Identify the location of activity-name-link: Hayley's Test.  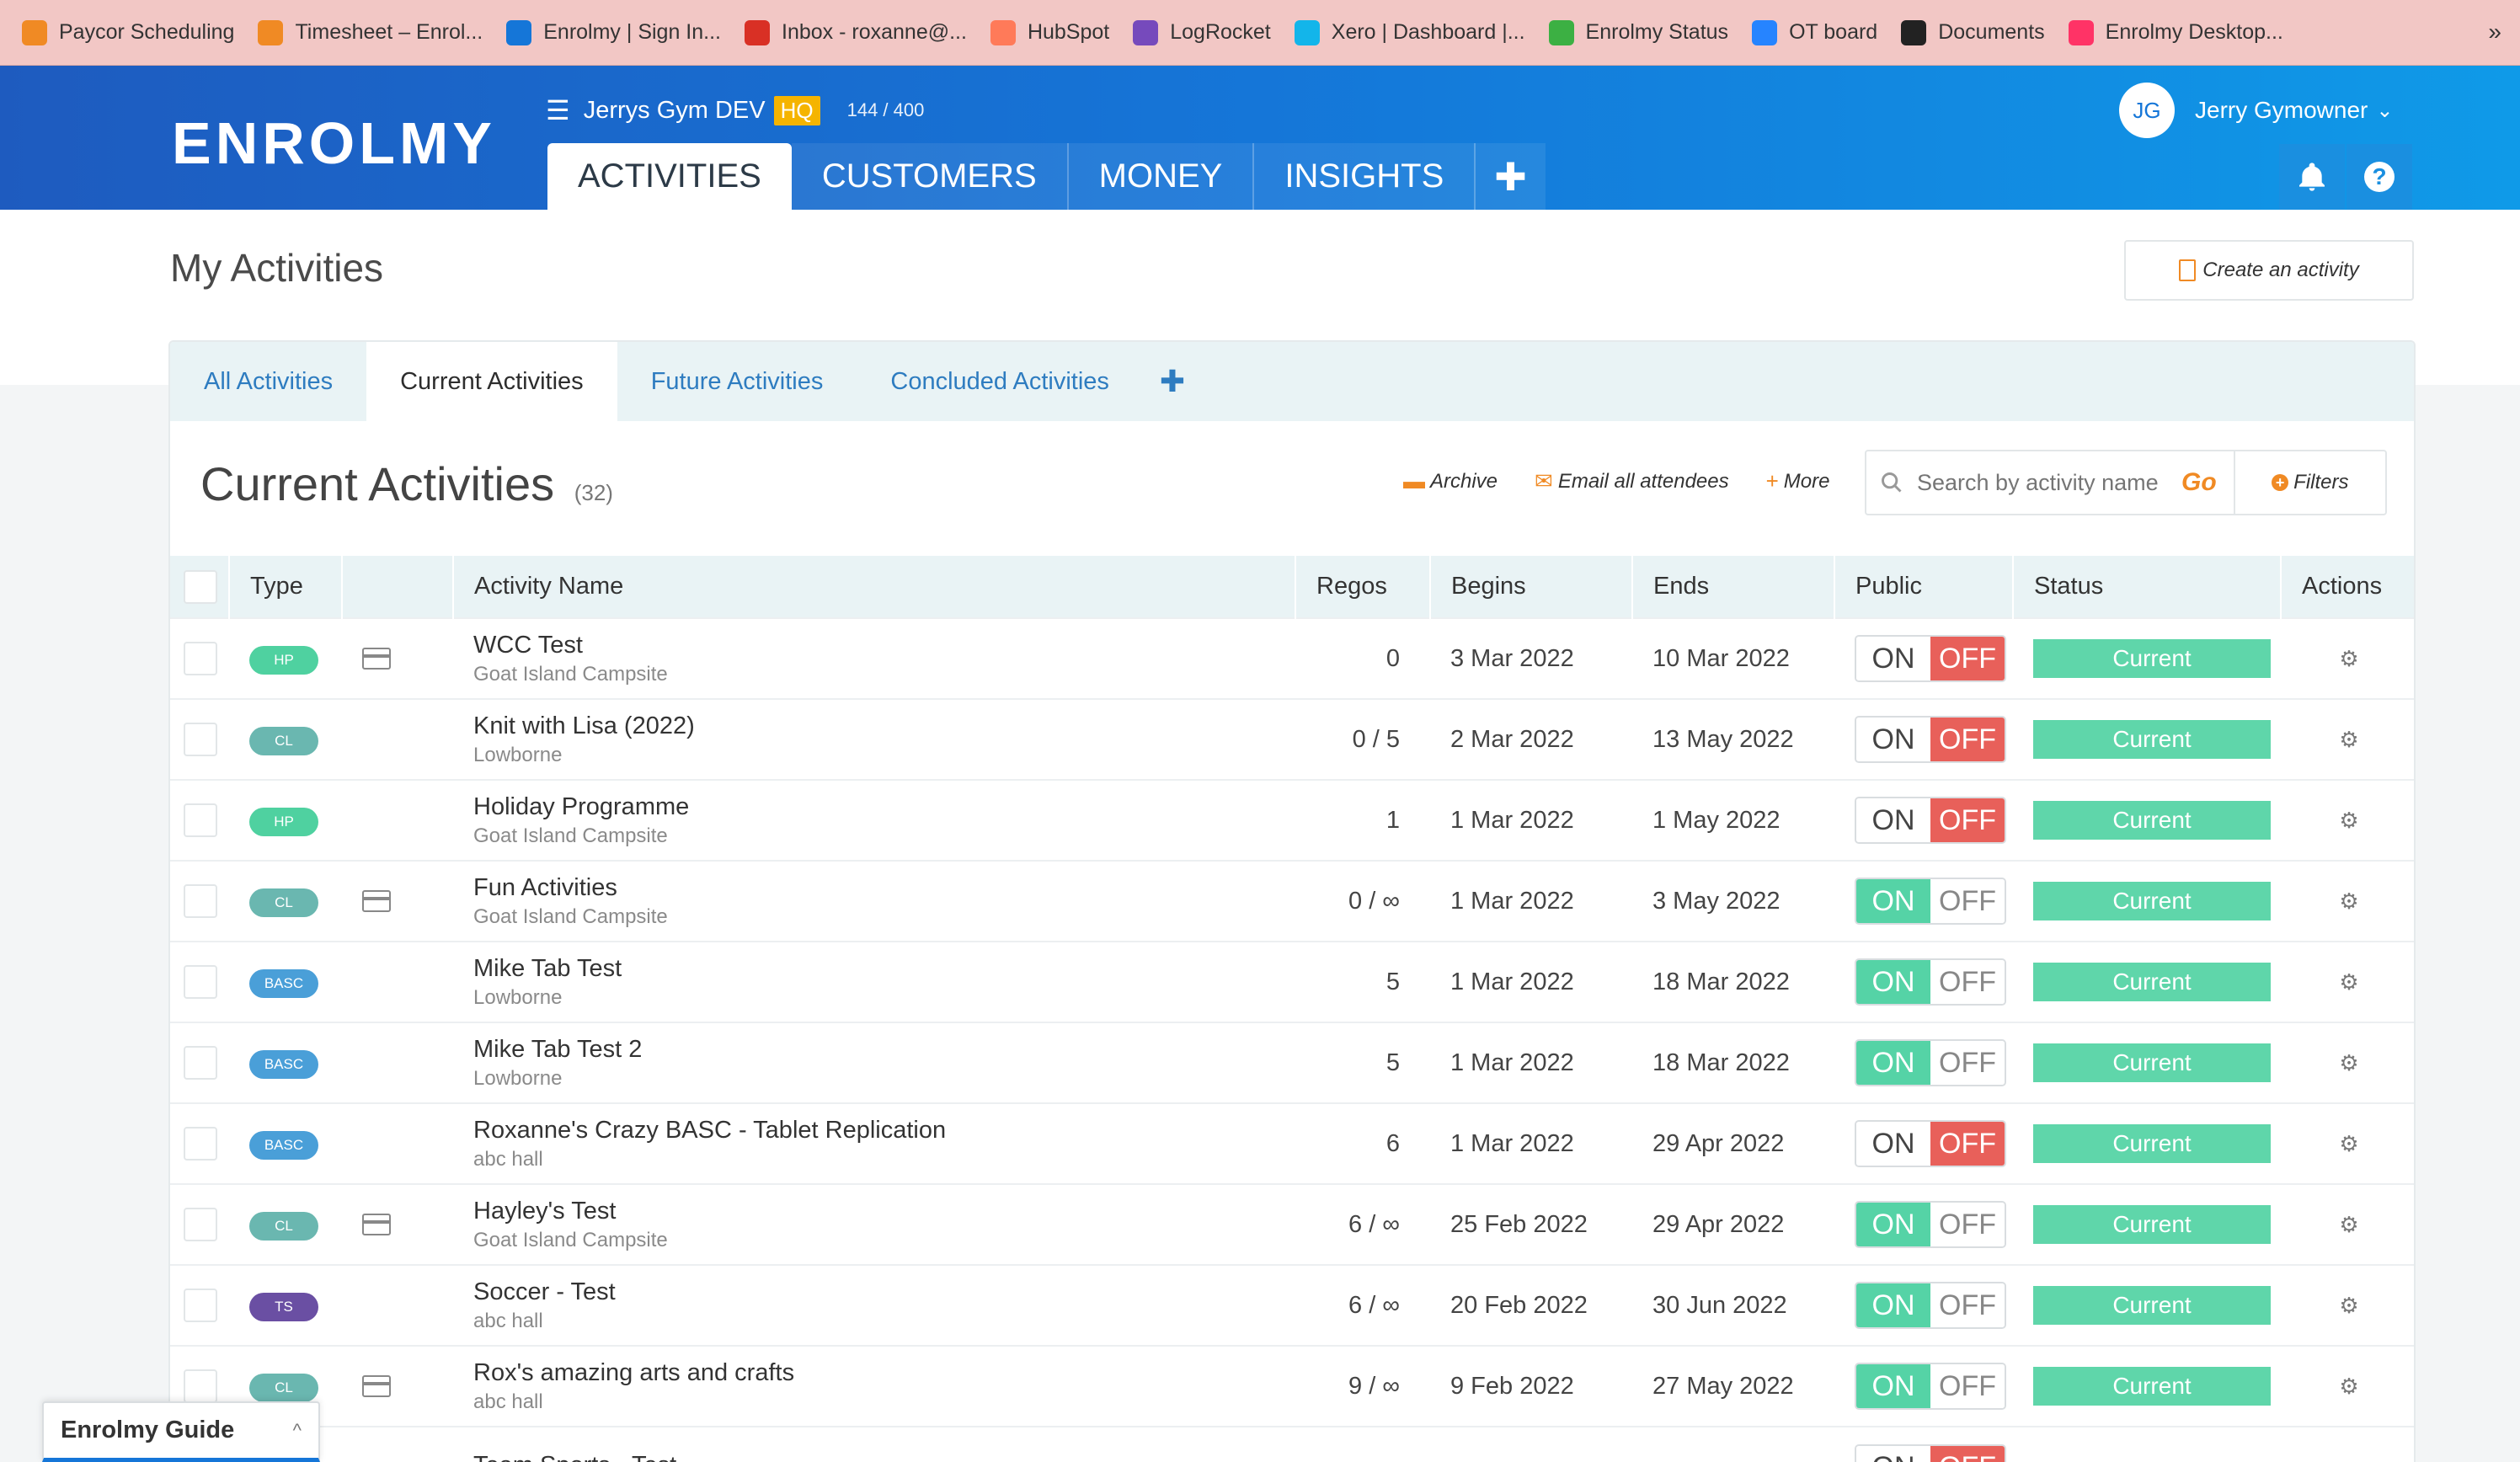
(884, 1211).